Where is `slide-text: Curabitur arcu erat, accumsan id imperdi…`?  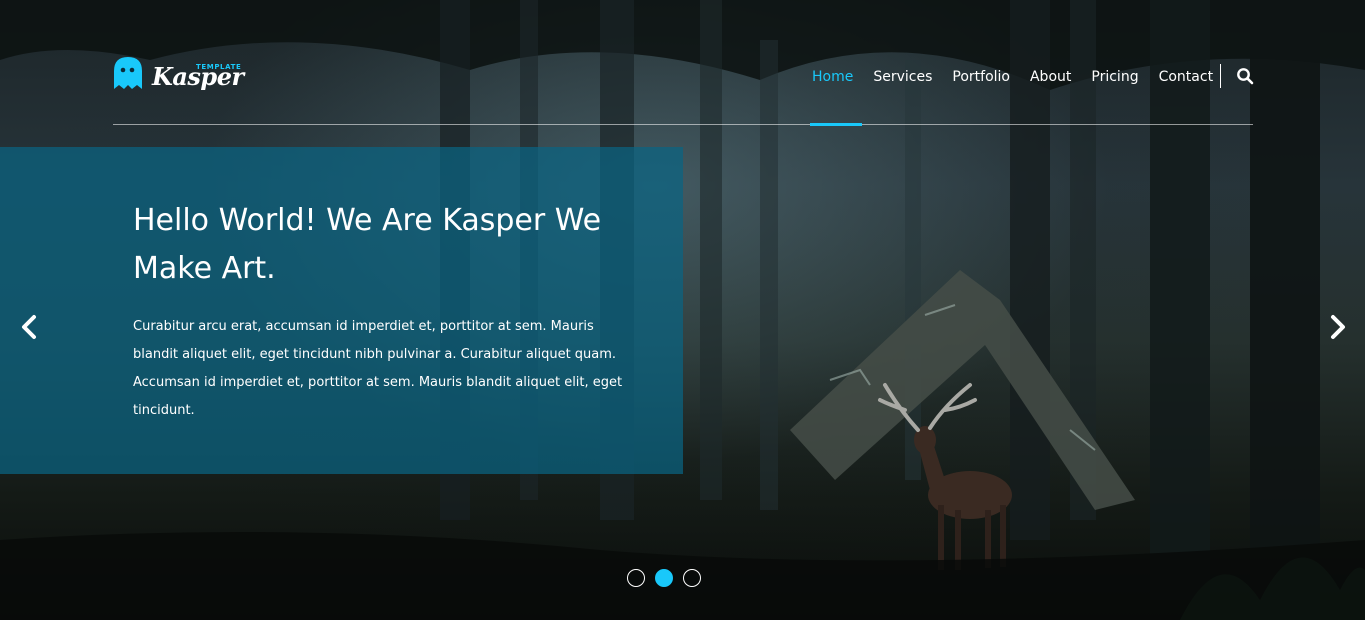 slide-text: Curabitur arcu erat, accumsan id imperdi… is located at coordinates (378, 368).